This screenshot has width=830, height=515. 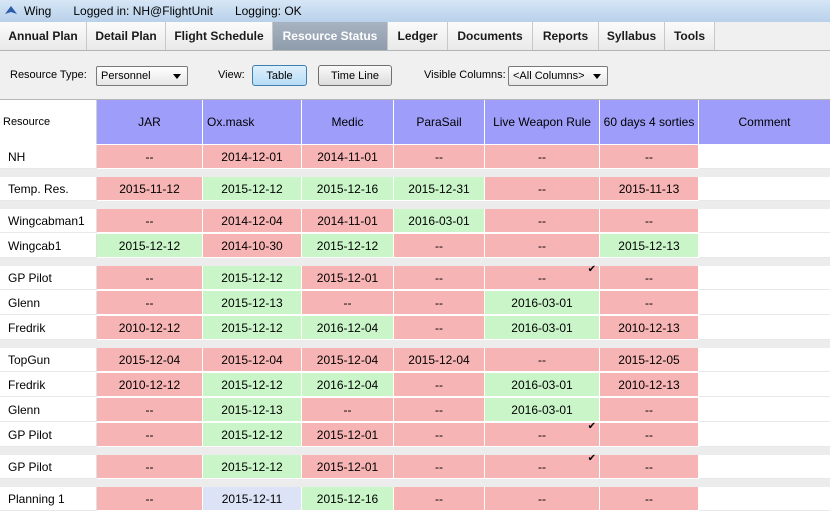 What do you see at coordinates (439, 189) in the screenshot?
I see `status-cell: 2015-12-31` at bounding box center [439, 189].